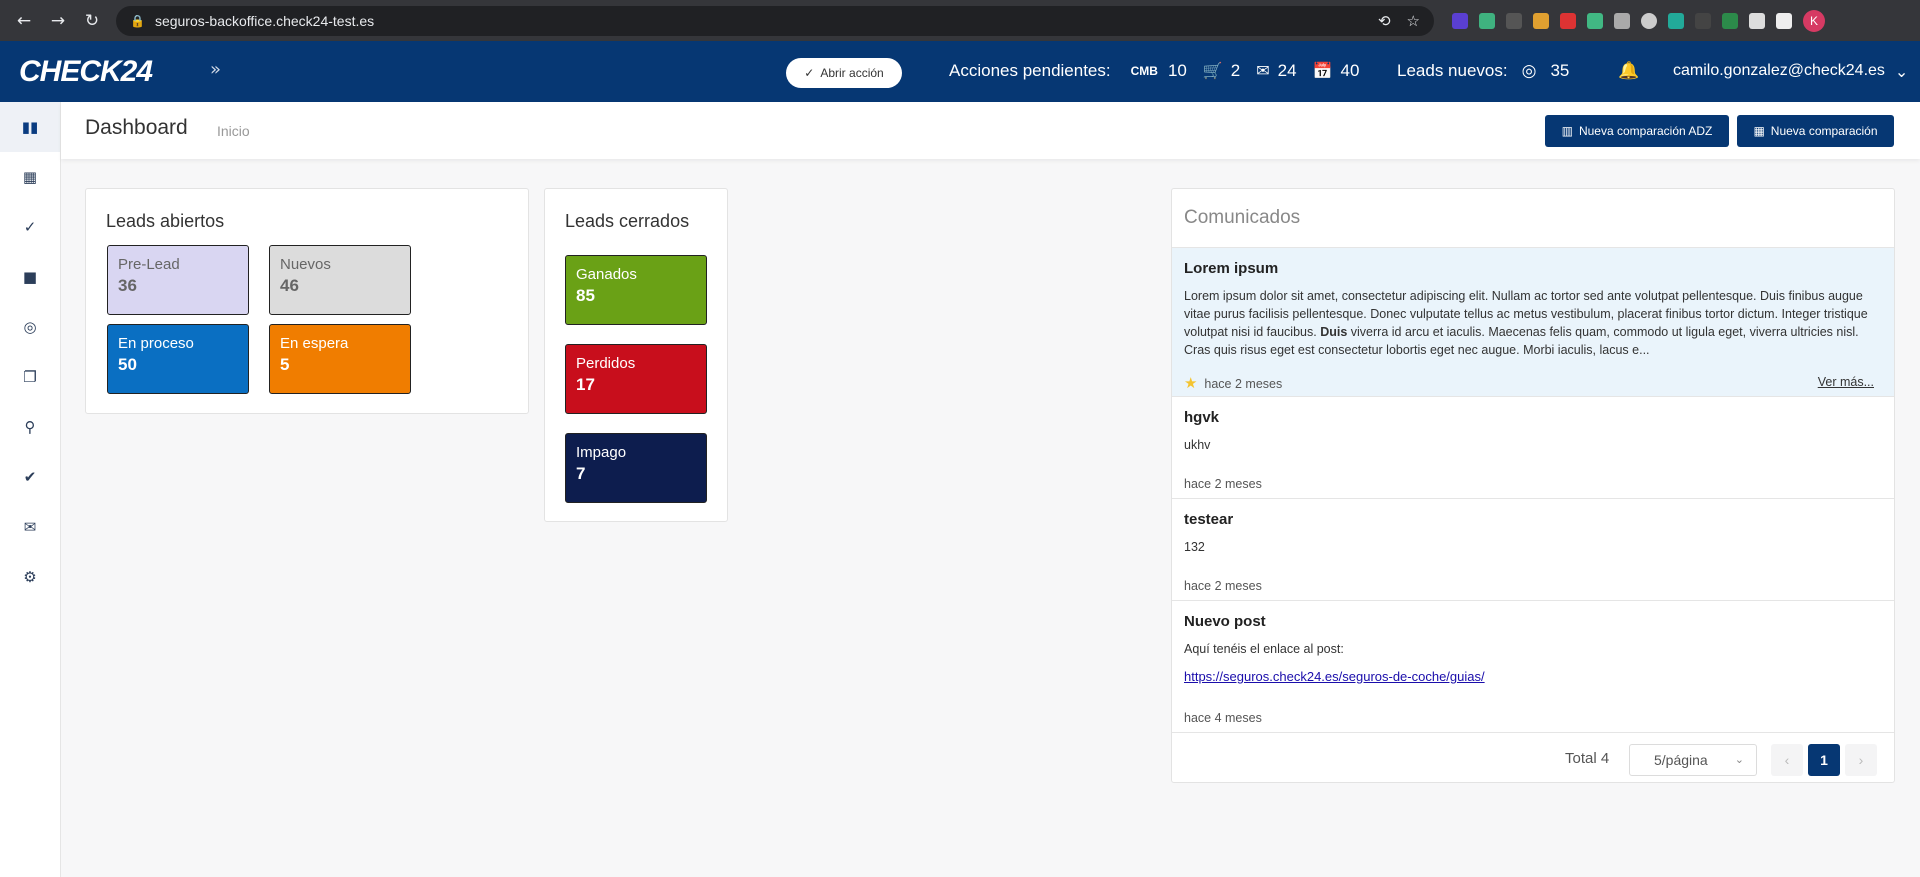 This screenshot has height=877, width=1920. What do you see at coordinates (1533, 549) in the screenshot?
I see `comunicado-item: testear 132 hace 2 meses` at bounding box center [1533, 549].